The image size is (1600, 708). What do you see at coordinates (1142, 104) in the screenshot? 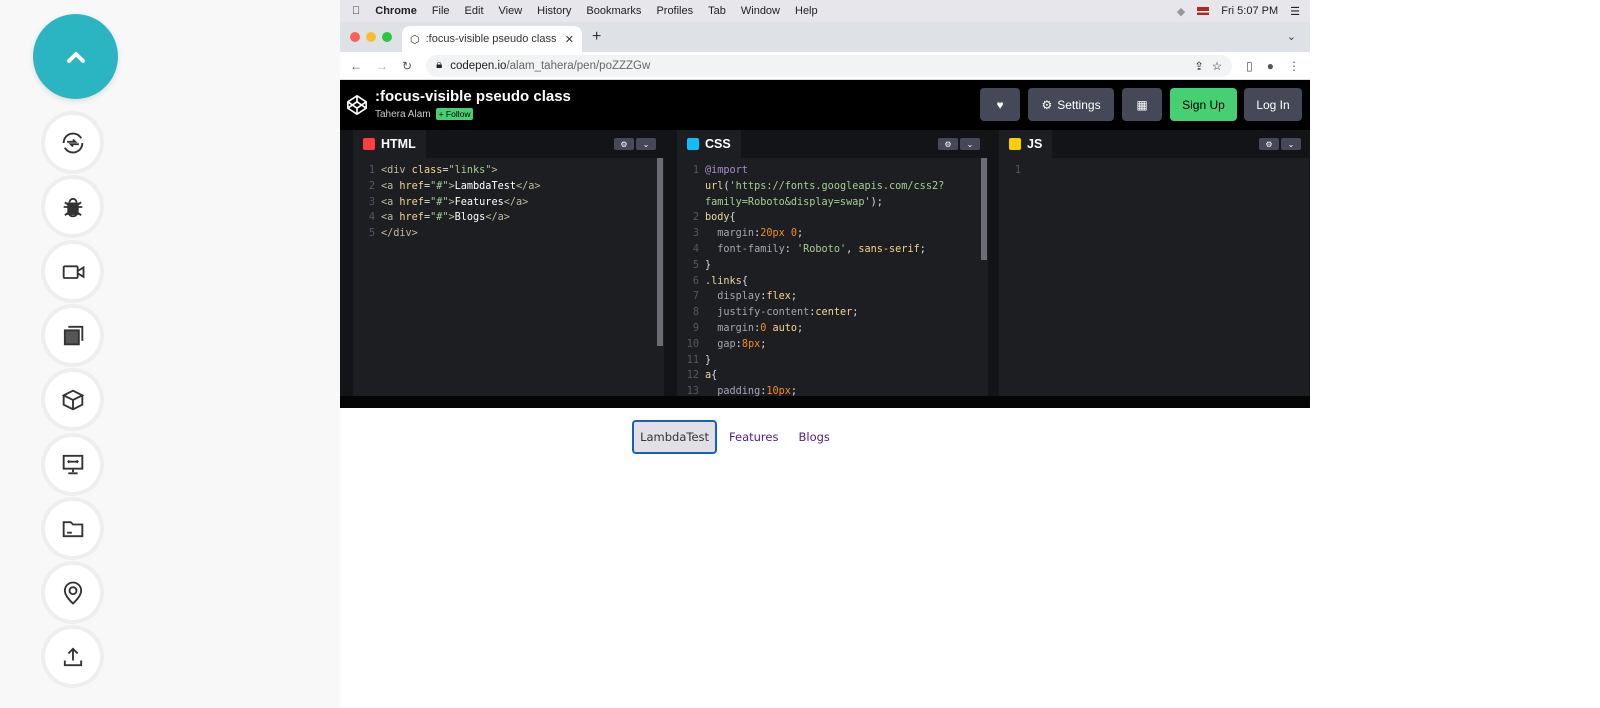
I see `layout-button: ▦` at bounding box center [1142, 104].